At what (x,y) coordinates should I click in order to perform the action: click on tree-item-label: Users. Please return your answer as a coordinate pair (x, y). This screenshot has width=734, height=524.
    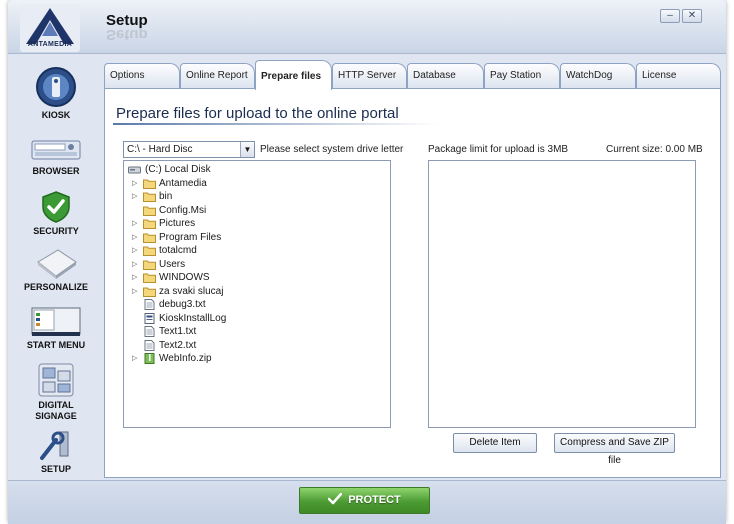
    Looking at the image, I should click on (172, 264).